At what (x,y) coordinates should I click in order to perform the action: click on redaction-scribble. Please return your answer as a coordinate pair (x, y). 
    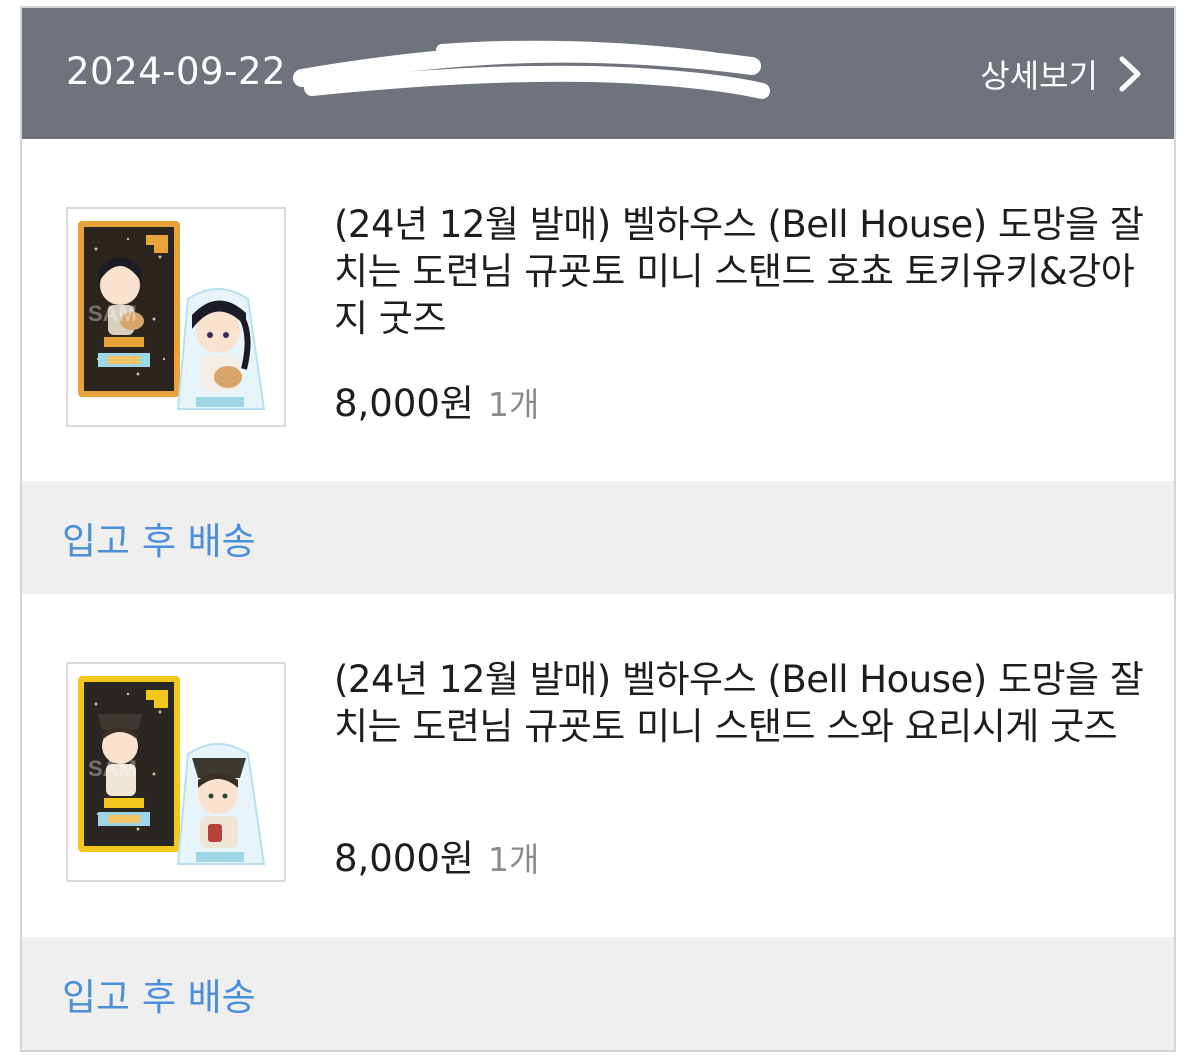
    Looking at the image, I should click on (531, 69).